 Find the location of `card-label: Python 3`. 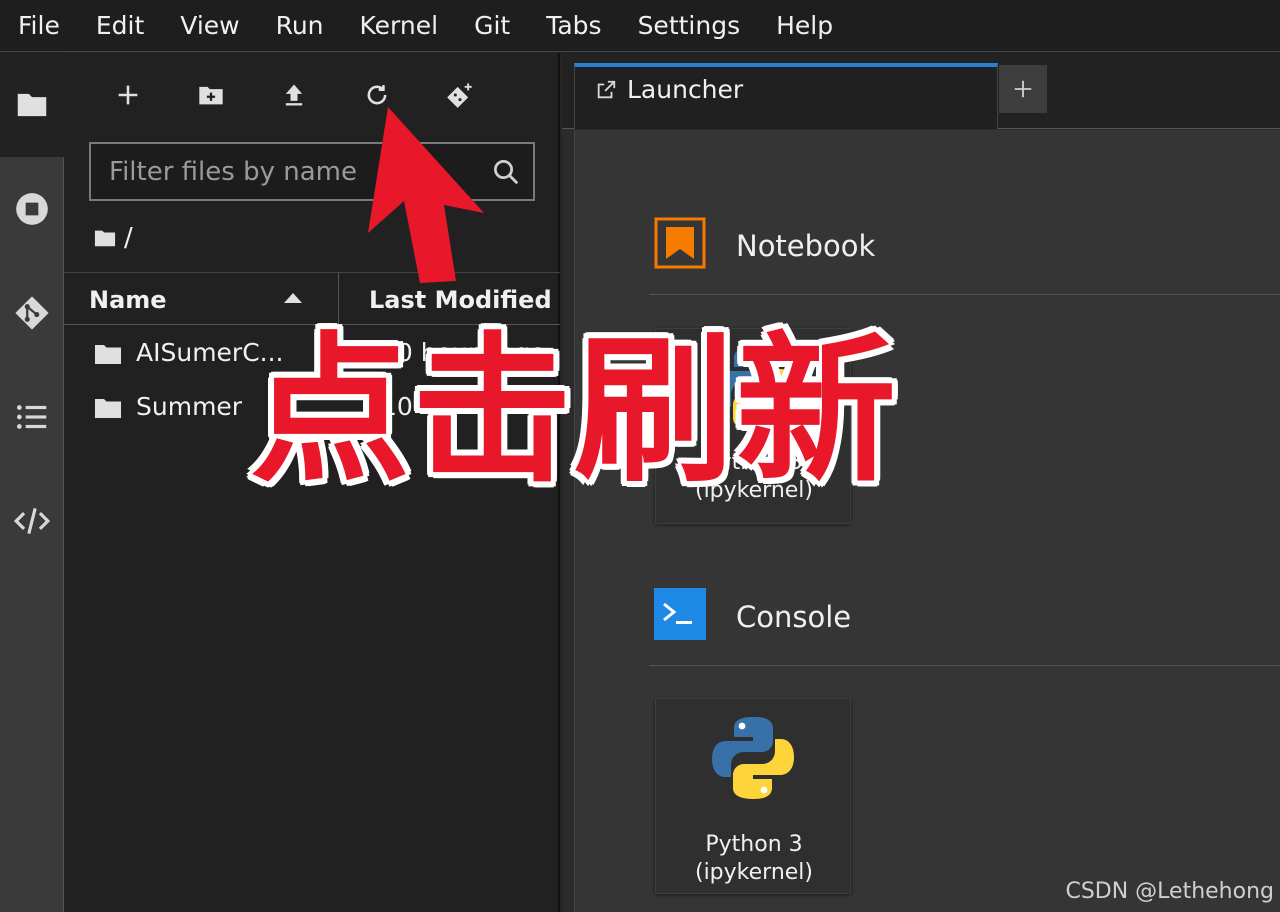

card-label: Python 3 is located at coordinates (754, 844).